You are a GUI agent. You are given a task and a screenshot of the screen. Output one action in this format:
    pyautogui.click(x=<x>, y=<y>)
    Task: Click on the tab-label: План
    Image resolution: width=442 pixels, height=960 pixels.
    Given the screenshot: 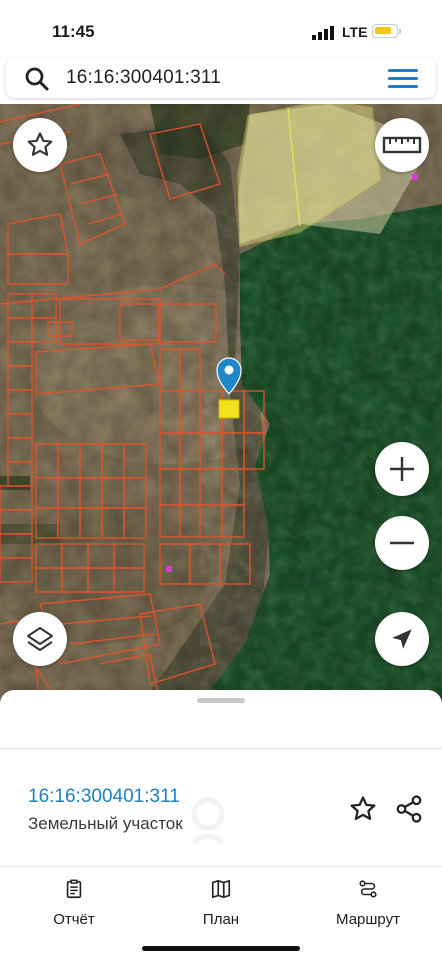 What is the action you would take?
    pyautogui.click(x=221, y=919)
    